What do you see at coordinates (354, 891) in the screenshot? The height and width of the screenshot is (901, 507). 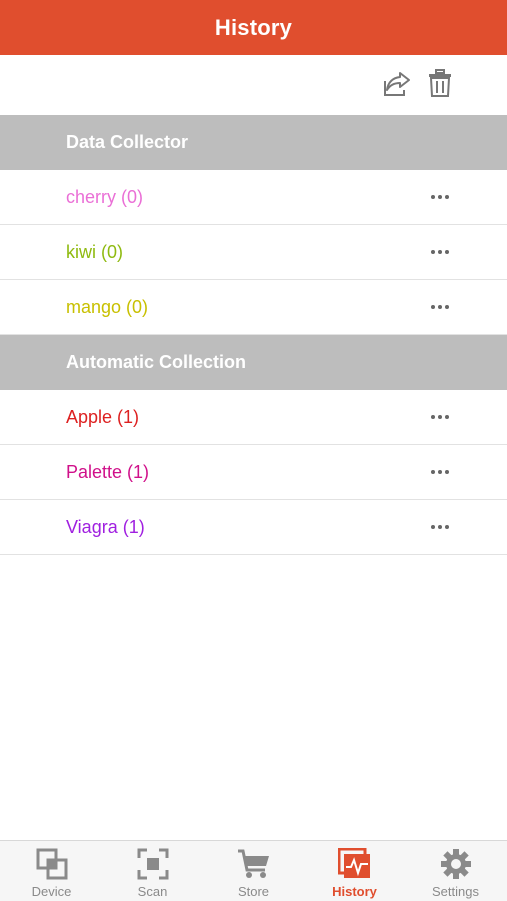 I see `tab-label: History` at bounding box center [354, 891].